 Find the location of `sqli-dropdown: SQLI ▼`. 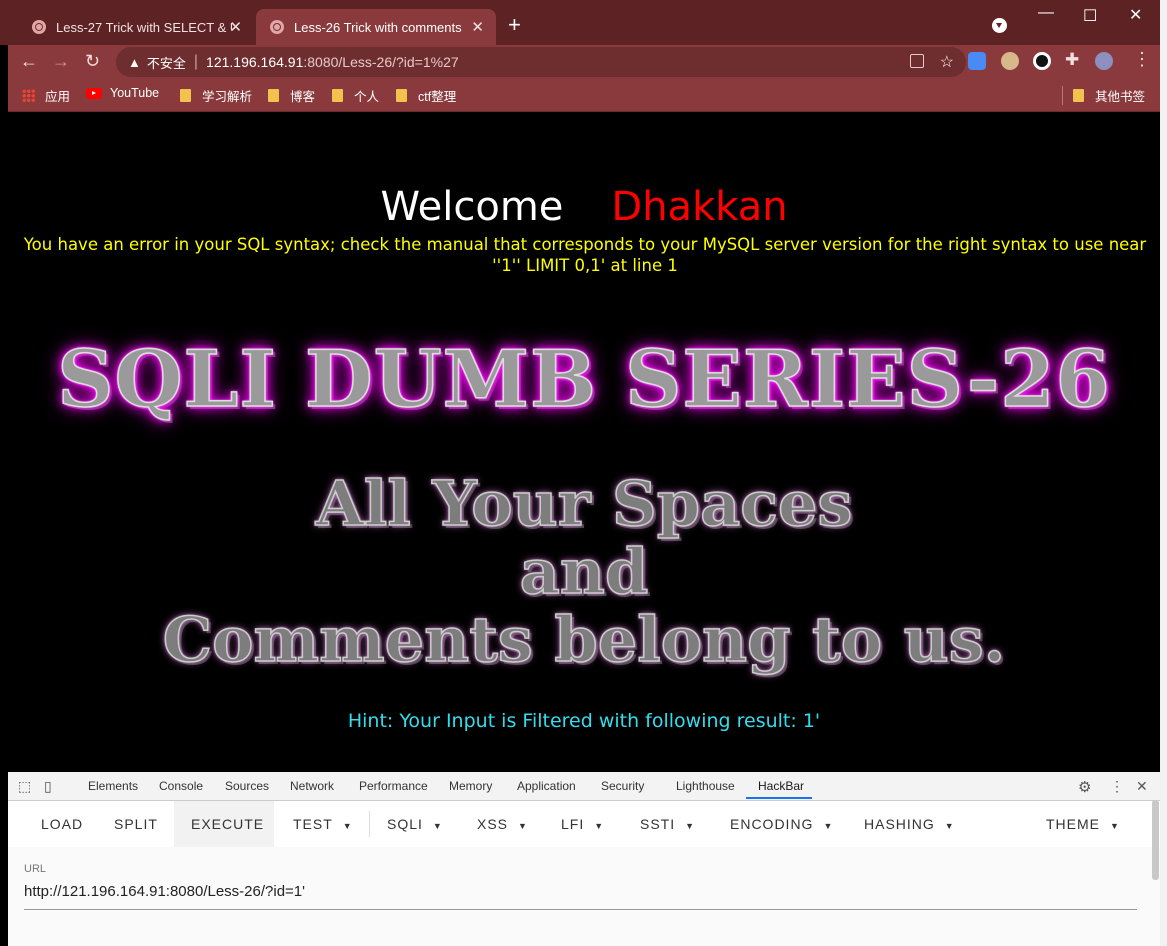

sqli-dropdown: SQLI ▼ is located at coordinates (415, 824).